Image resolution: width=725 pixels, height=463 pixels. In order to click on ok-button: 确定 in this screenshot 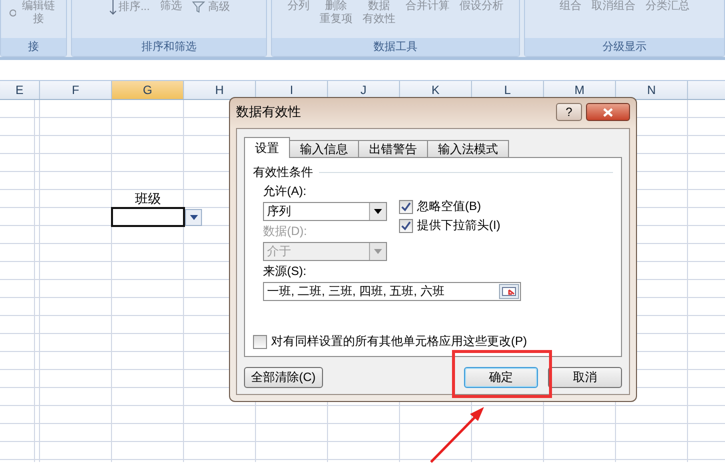, I will do `click(501, 377)`.